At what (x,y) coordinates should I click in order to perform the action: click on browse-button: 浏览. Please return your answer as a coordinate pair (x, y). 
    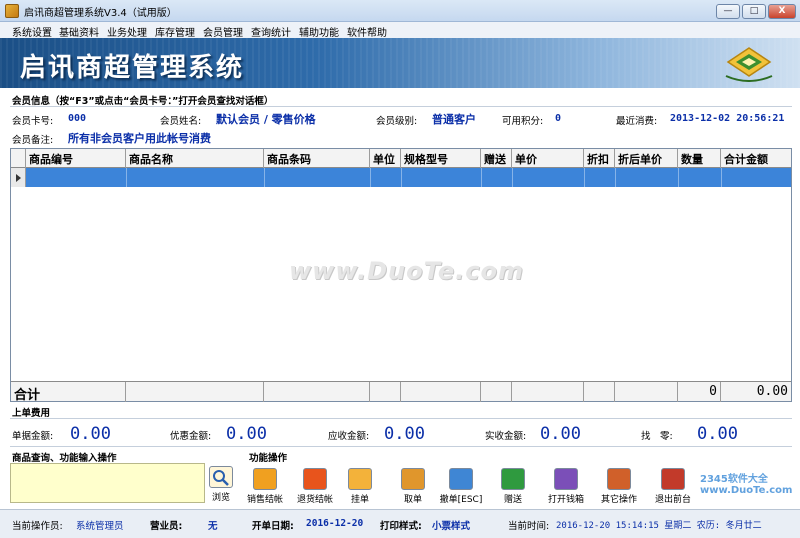
    Looking at the image, I should click on (221, 486).